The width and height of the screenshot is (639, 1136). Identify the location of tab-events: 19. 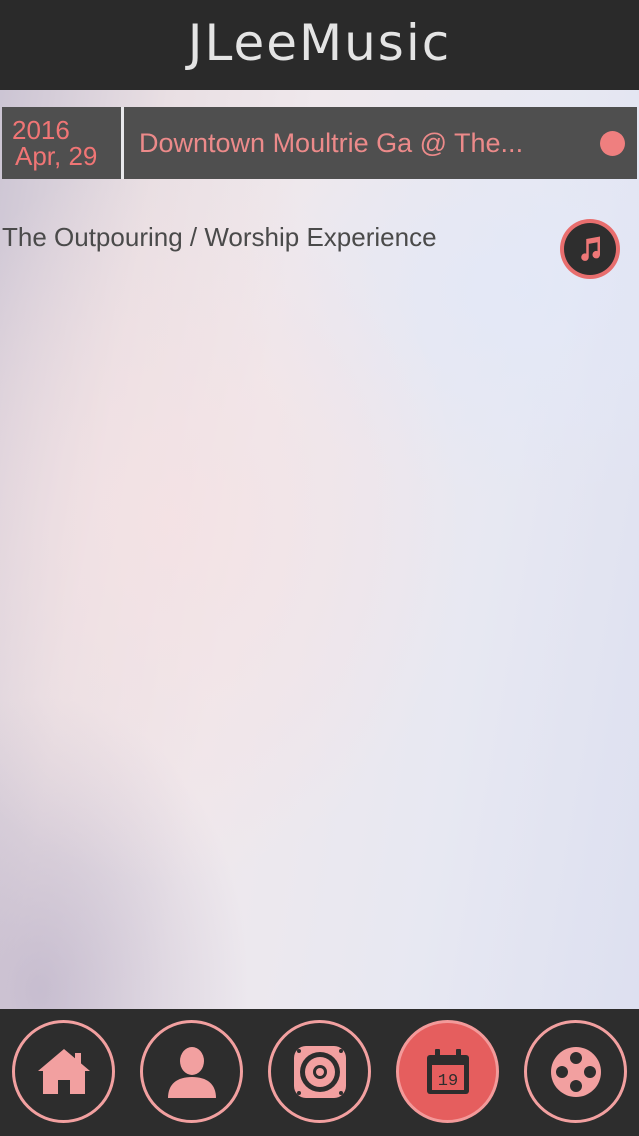
(447, 1071).